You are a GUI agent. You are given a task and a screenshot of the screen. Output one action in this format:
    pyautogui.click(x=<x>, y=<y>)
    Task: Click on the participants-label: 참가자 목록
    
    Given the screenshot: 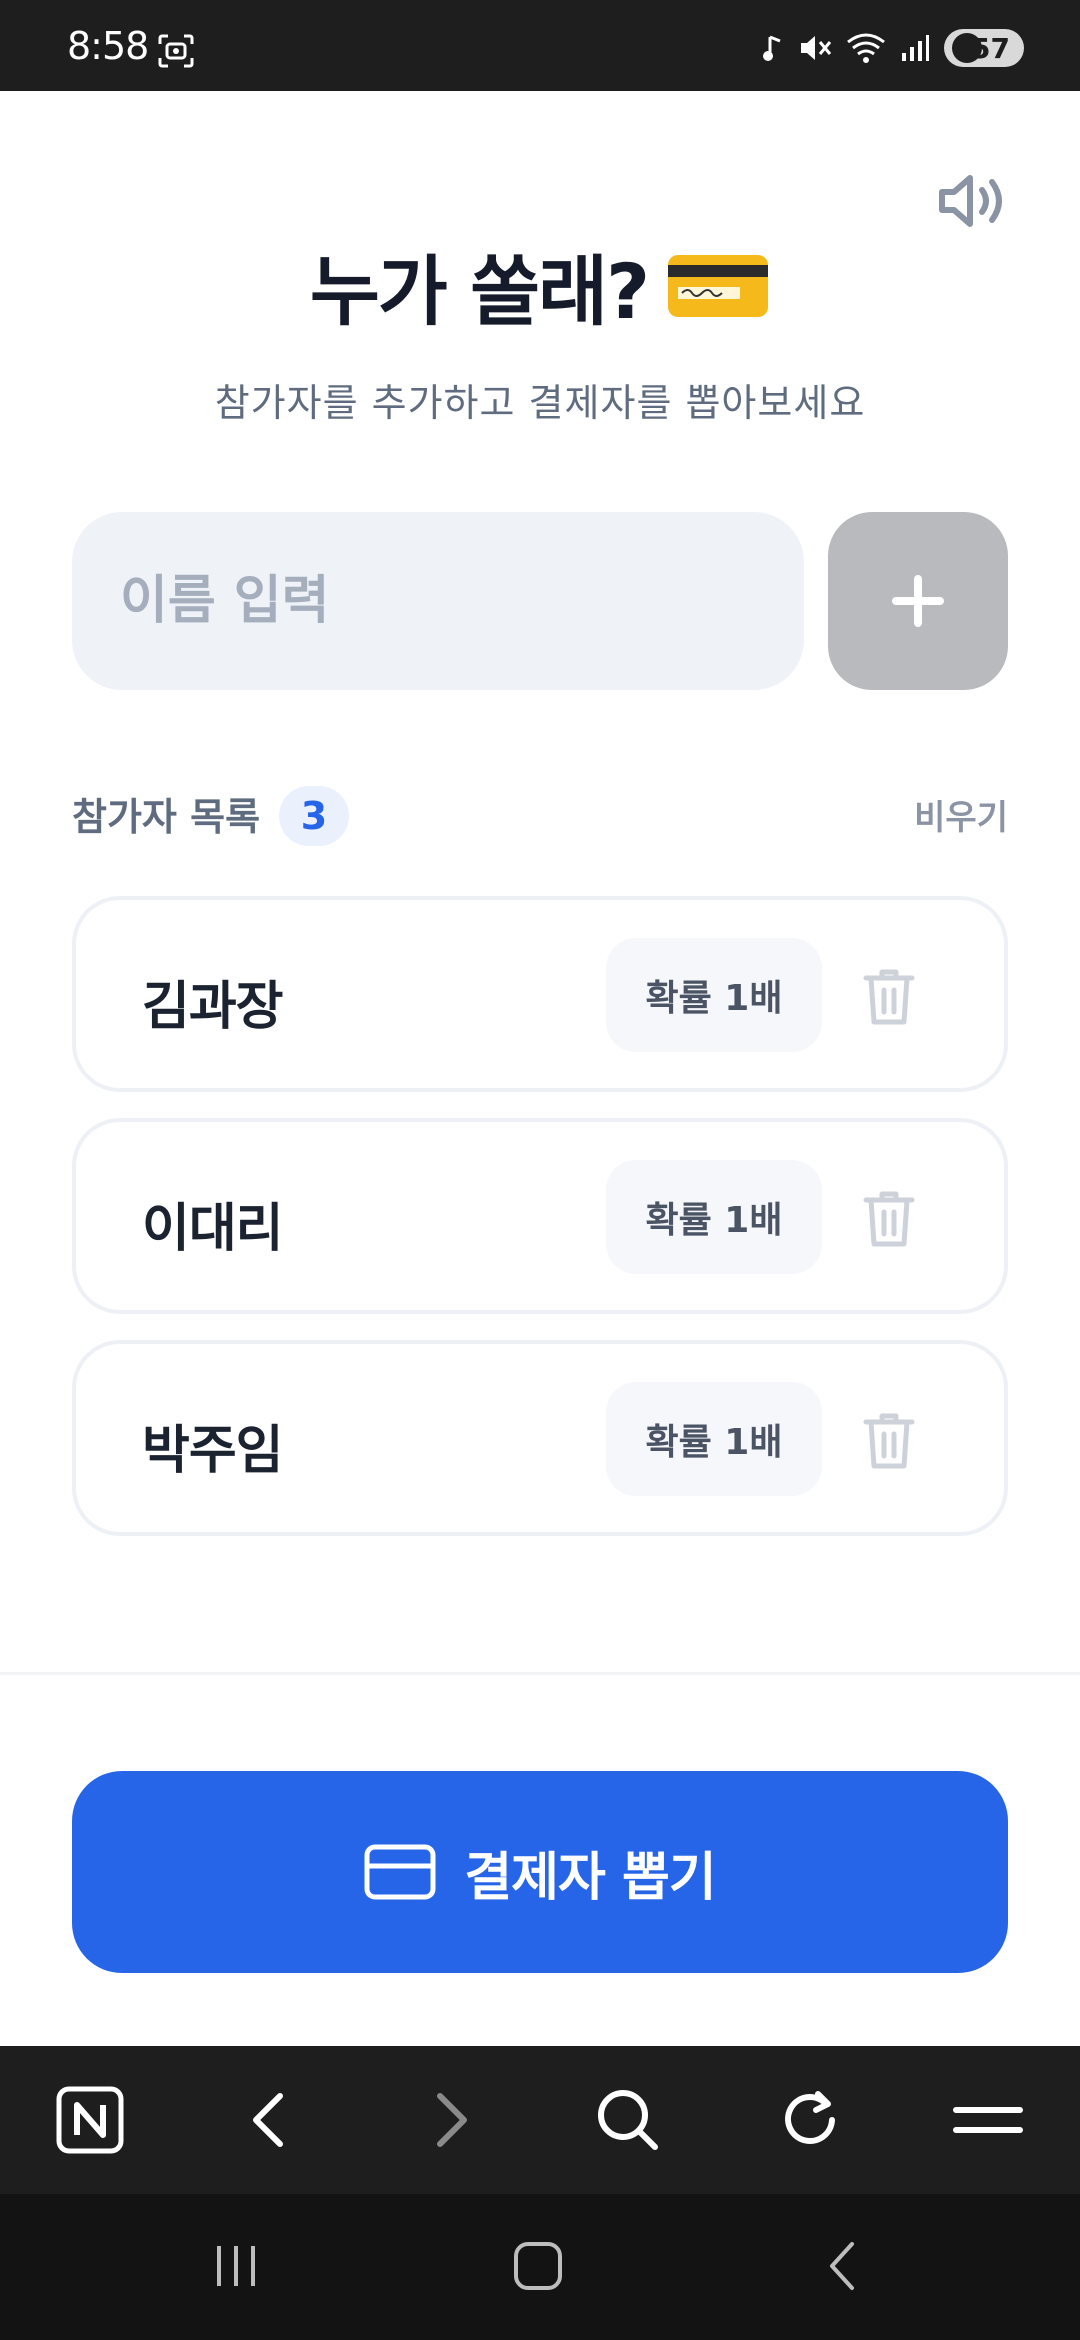 What is the action you would take?
    pyautogui.click(x=166, y=817)
    